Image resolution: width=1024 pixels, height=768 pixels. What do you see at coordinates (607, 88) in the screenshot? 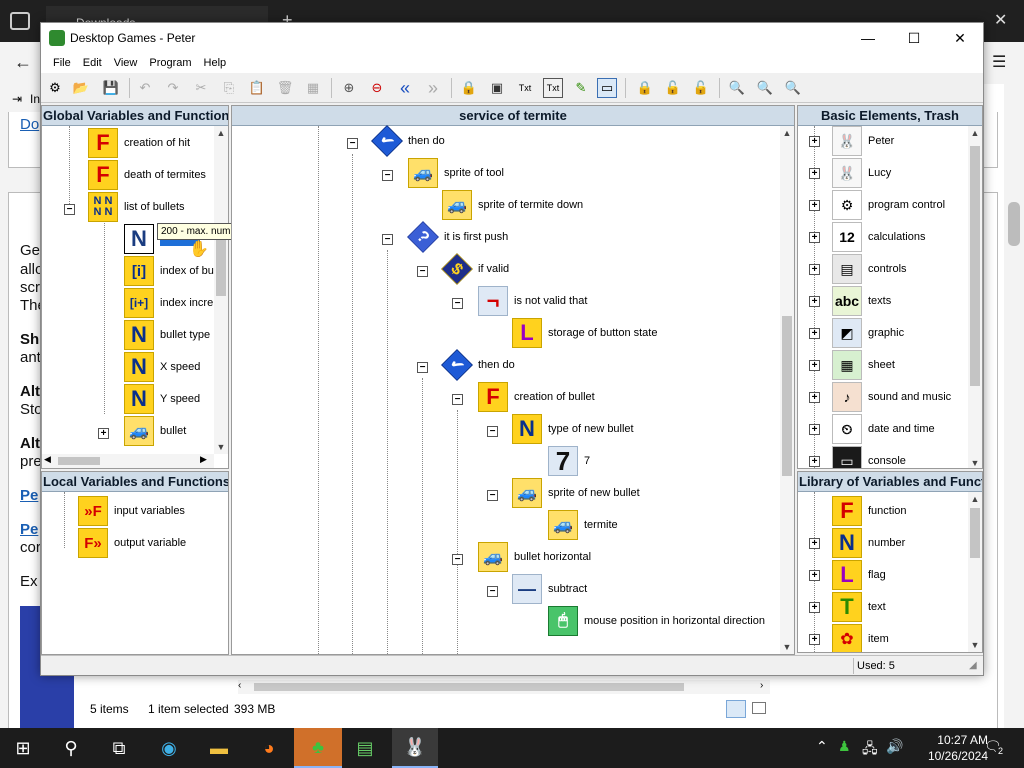
I see `monitor-icon: ▭` at bounding box center [607, 88].